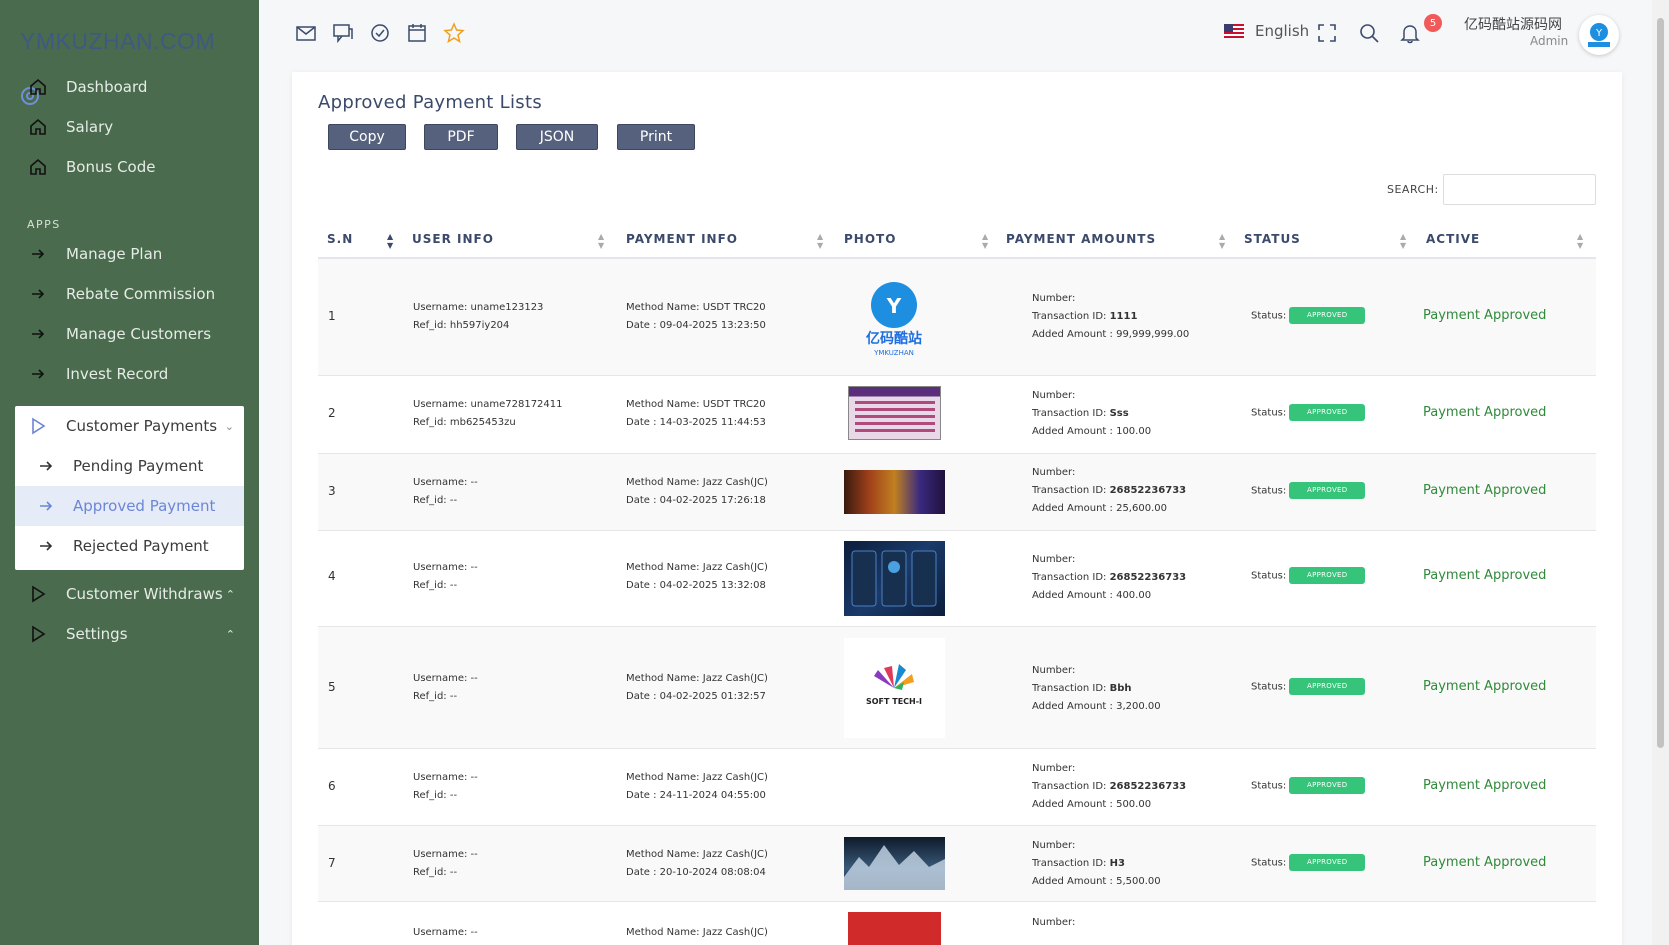 This screenshot has width=1669, height=945. I want to click on sidebar-item-rejected-payment: Rejected Payment, so click(129, 546).